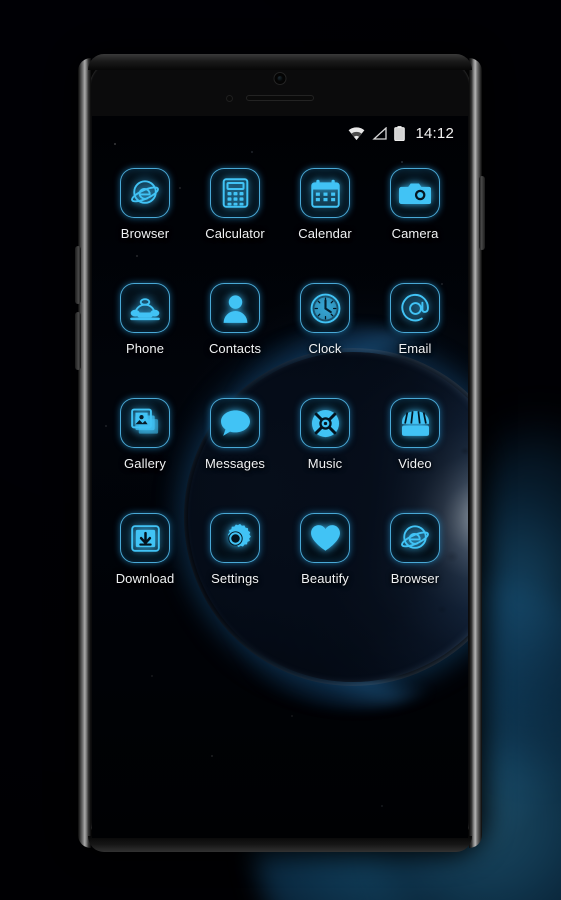  Describe the element at coordinates (325, 463) in the screenshot. I see `app-label: Music` at that location.